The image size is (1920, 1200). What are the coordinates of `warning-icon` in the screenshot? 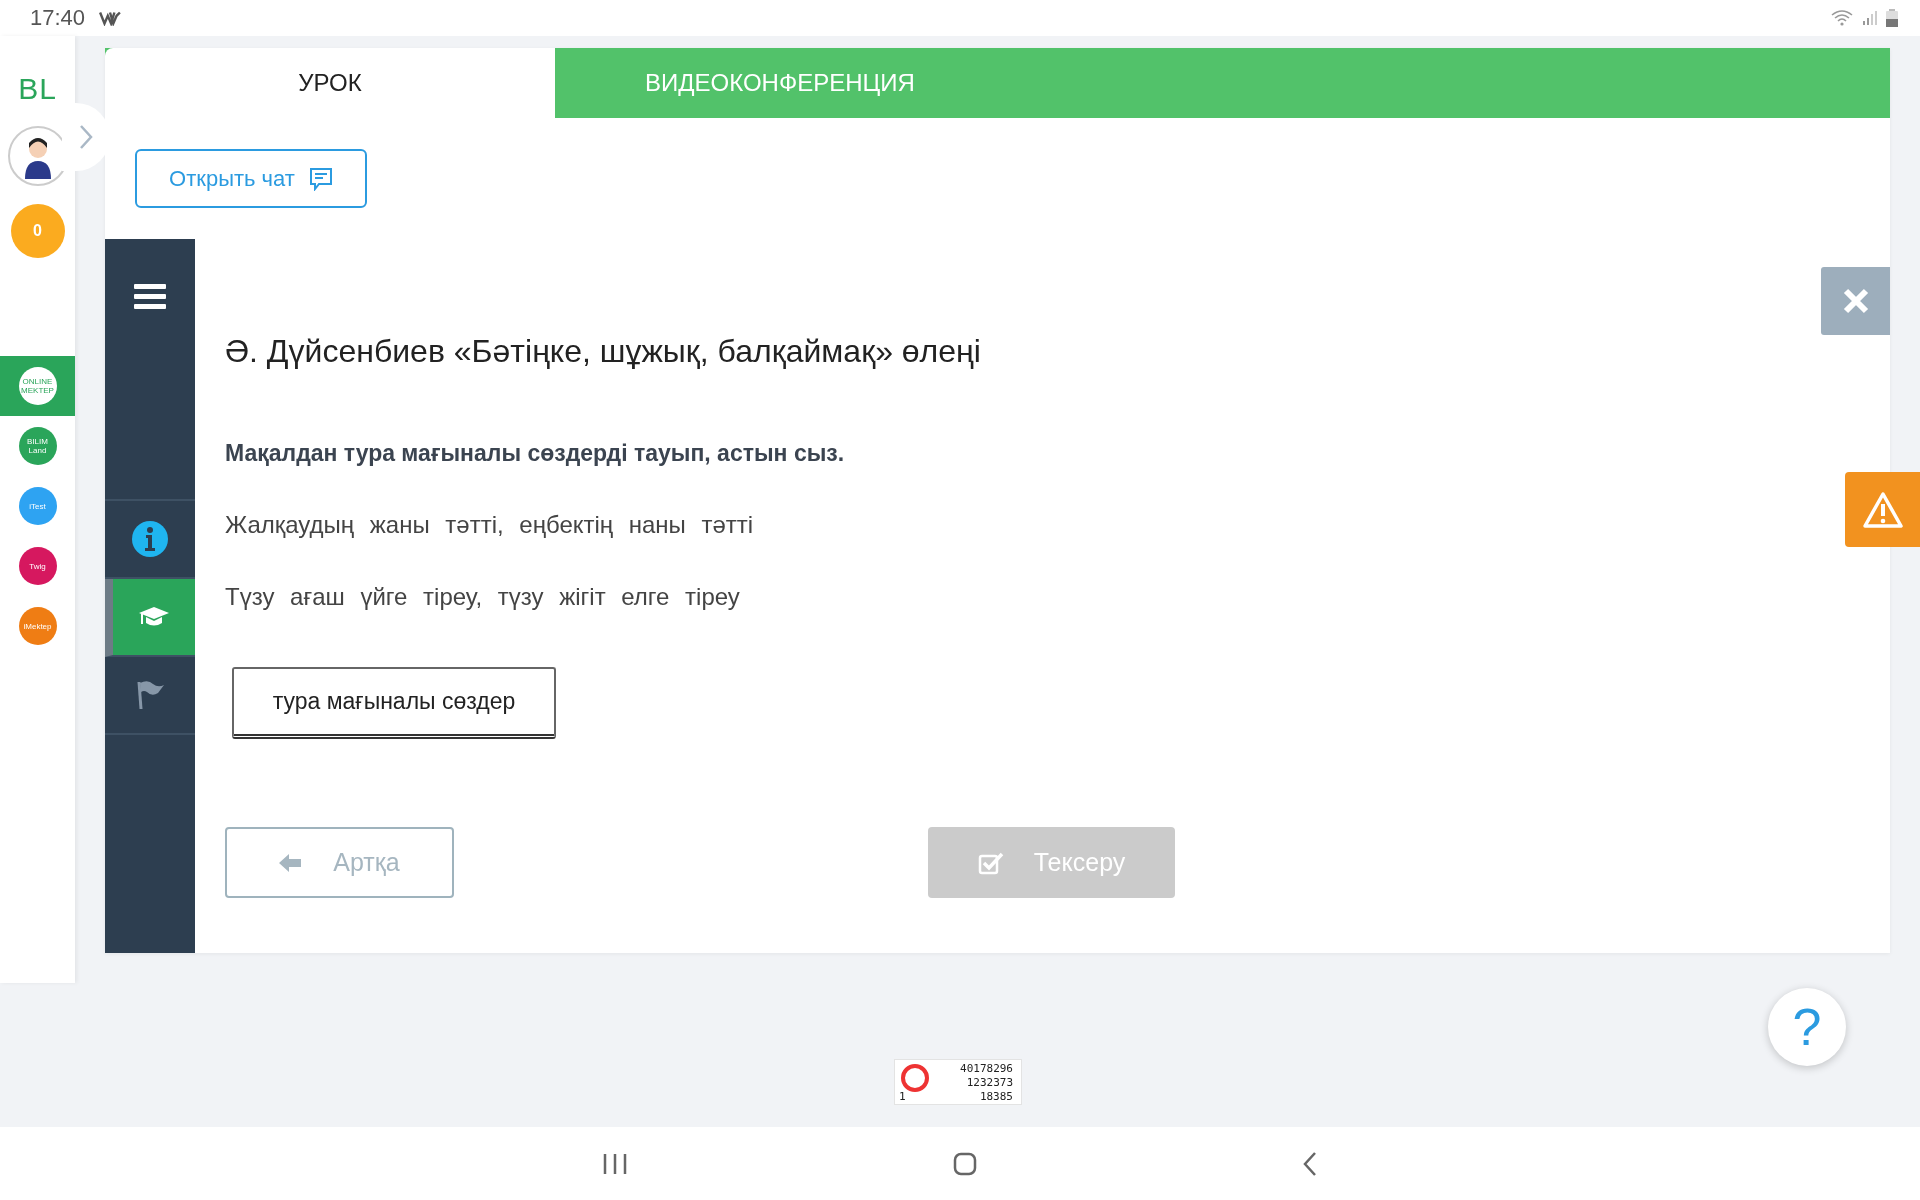 It's located at (1882, 509).